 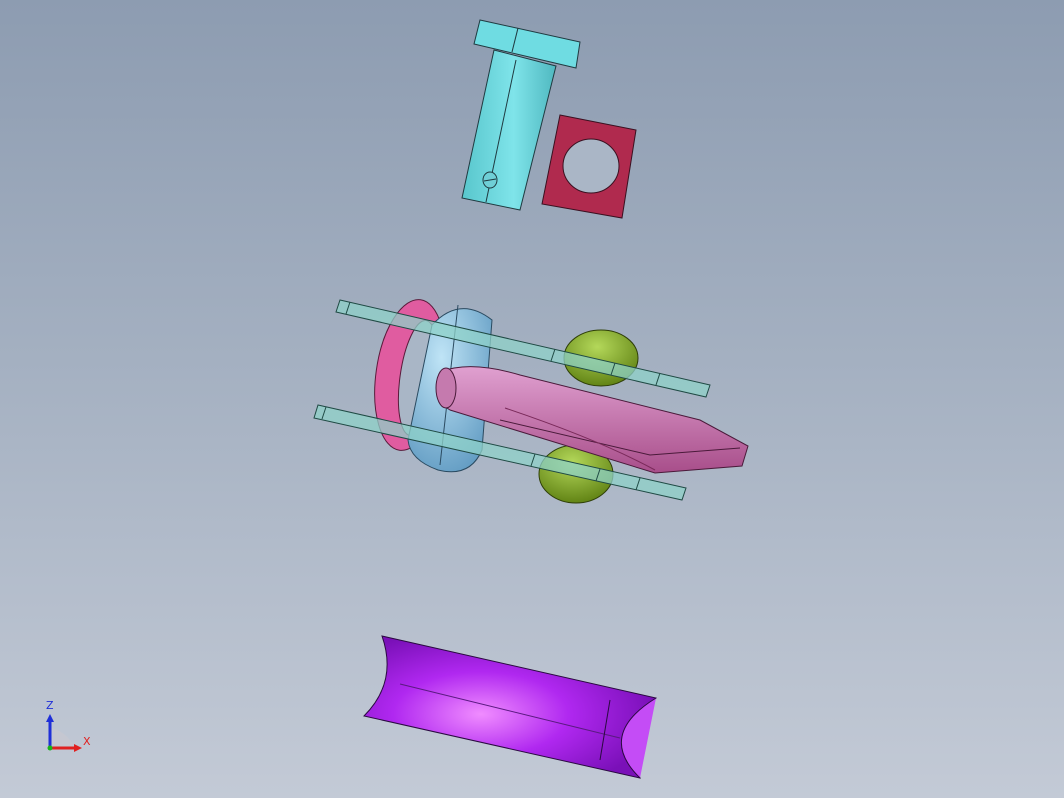 What do you see at coordinates (510, 707) in the screenshot?
I see `saddle-sleeve` at bounding box center [510, 707].